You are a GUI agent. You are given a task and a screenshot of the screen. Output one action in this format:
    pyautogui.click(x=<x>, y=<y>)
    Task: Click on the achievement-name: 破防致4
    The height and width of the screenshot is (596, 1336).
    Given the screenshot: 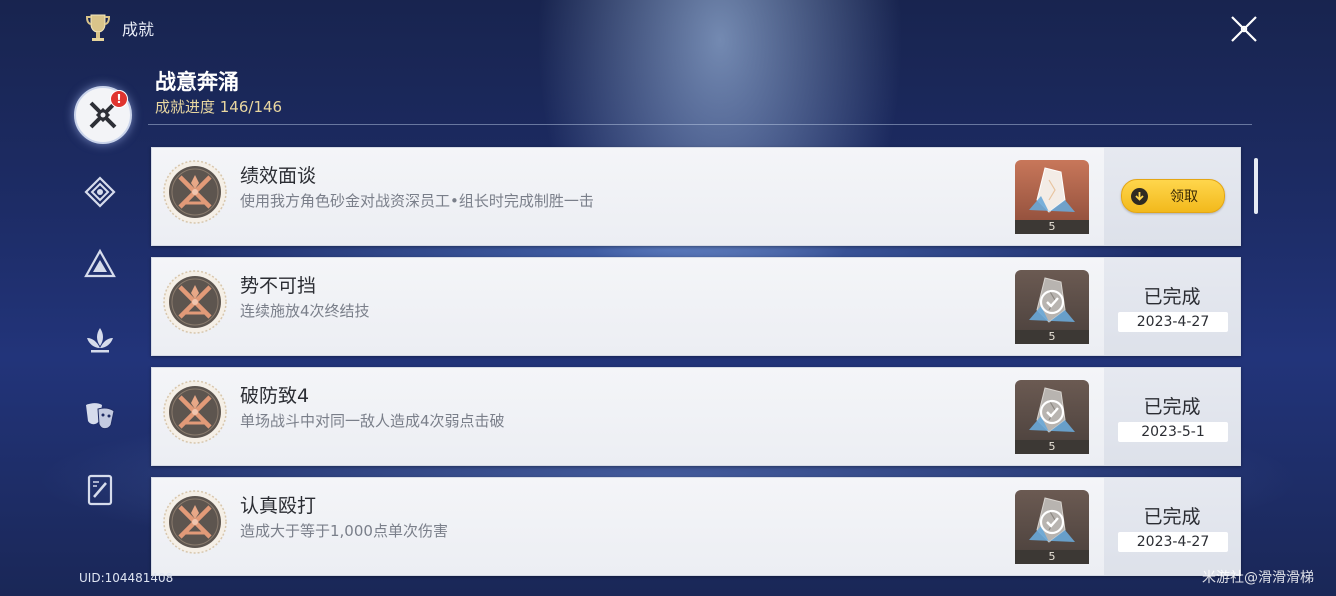 What is the action you would take?
    pyautogui.click(x=275, y=396)
    